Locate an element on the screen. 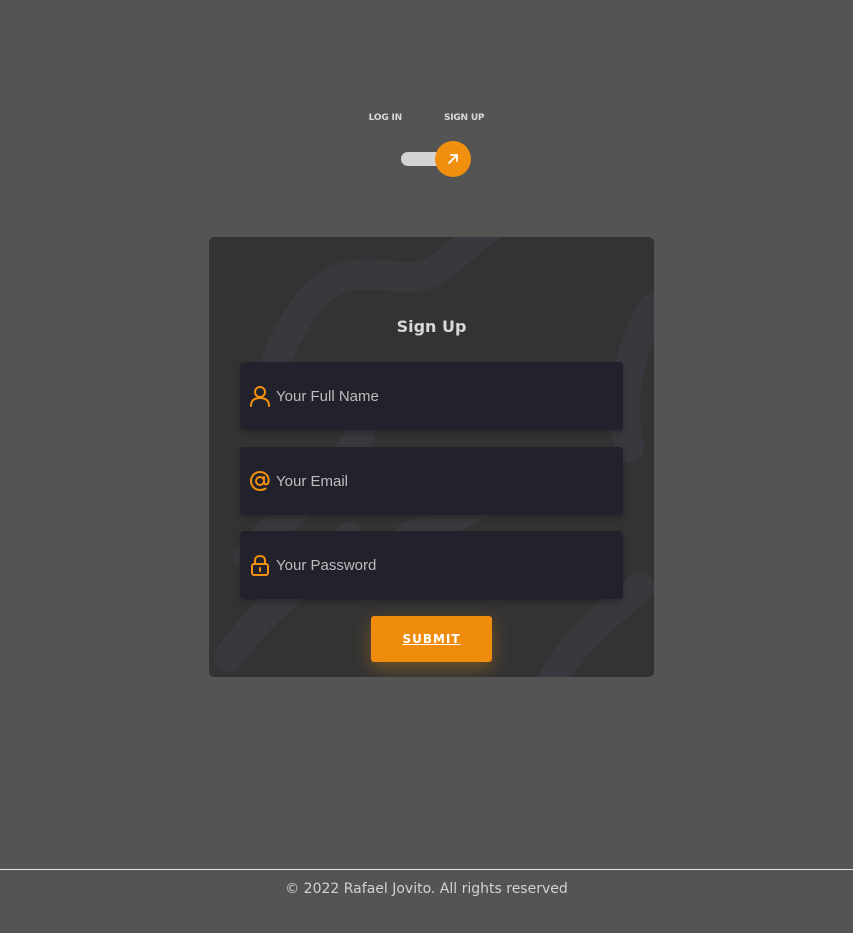 This screenshot has width=853, height=933. at-sign-icon is located at coordinates (259, 481).